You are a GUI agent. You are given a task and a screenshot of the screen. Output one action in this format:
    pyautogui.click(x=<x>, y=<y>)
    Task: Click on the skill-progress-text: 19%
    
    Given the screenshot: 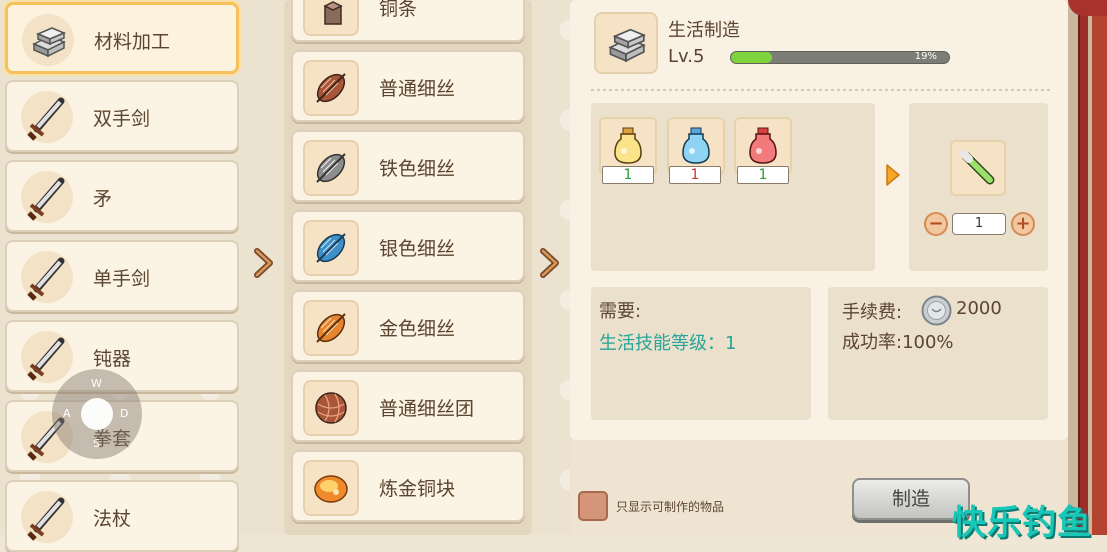 What is the action you would take?
    pyautogui.click(x=925, y=56)
    